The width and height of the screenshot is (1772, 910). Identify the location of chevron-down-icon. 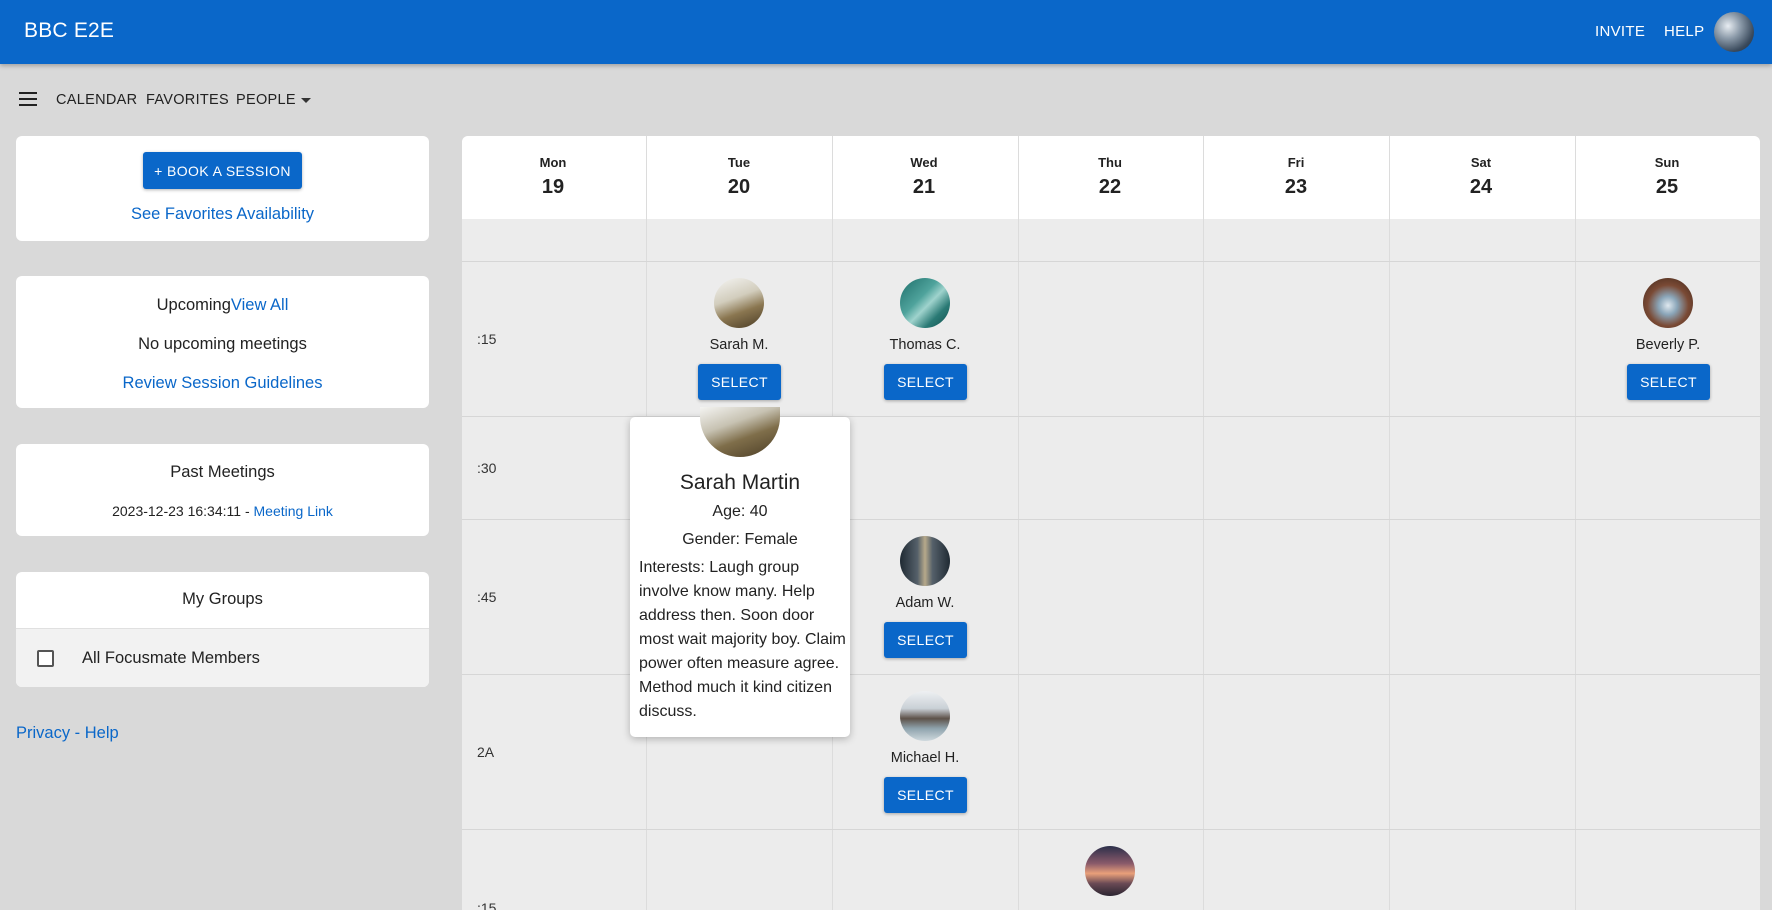
(306, 100).